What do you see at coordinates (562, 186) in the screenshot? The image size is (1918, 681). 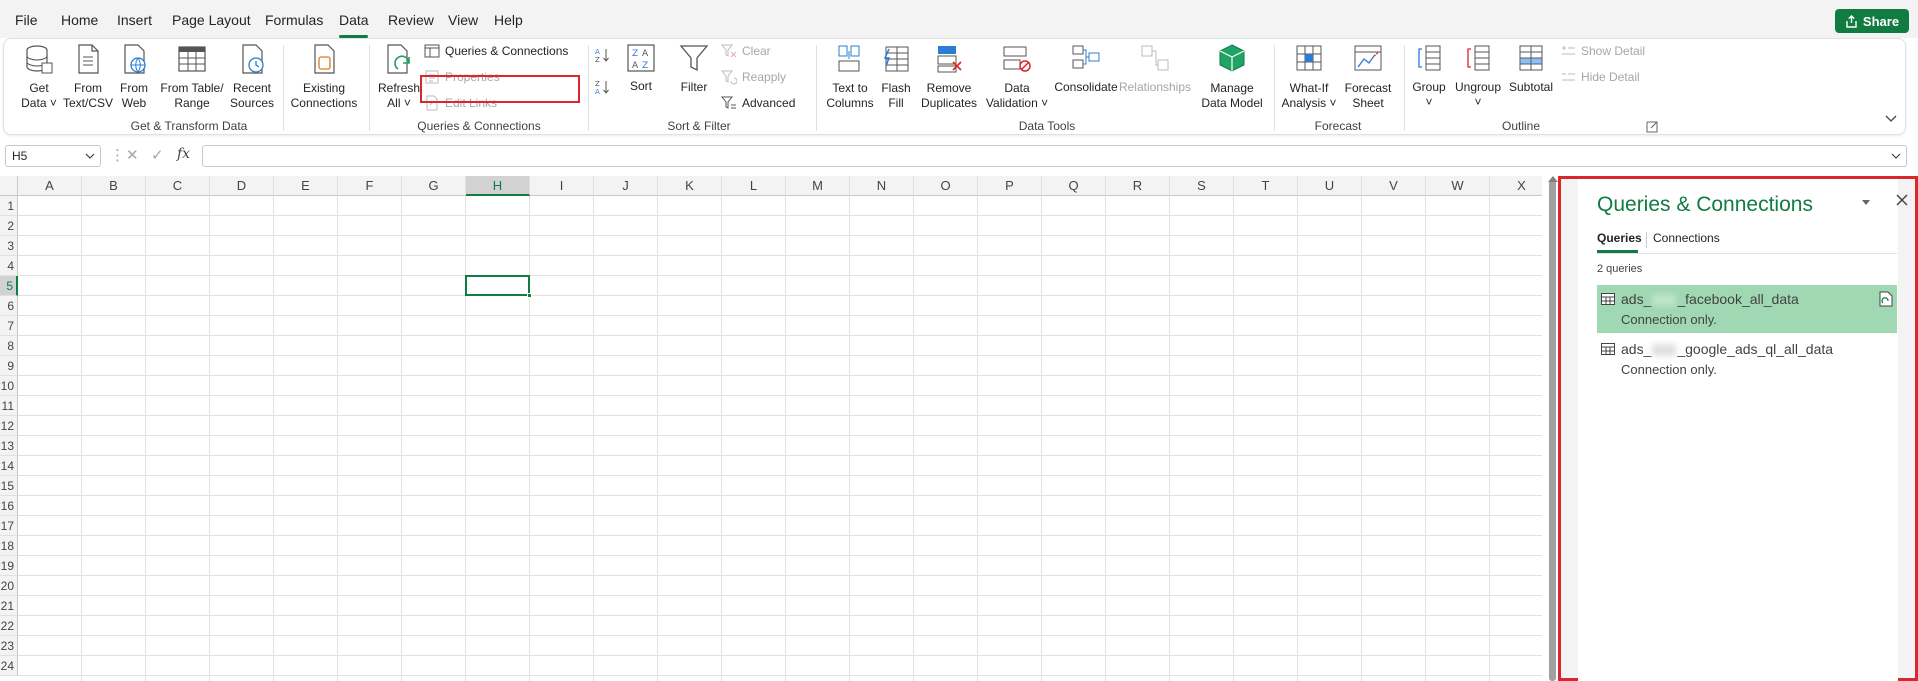 I see `column-header-i: I` at bounding box center [562, 186].